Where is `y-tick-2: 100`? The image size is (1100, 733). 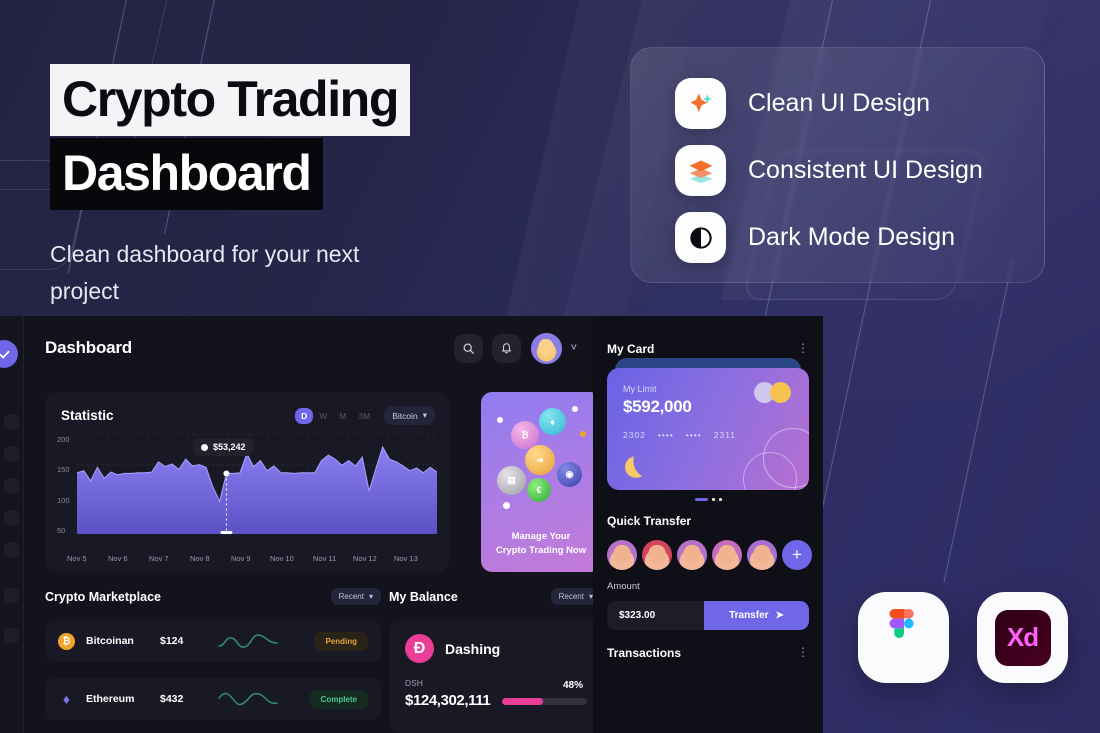
y-tick-2: 100 is located at coordinates (63, 500).